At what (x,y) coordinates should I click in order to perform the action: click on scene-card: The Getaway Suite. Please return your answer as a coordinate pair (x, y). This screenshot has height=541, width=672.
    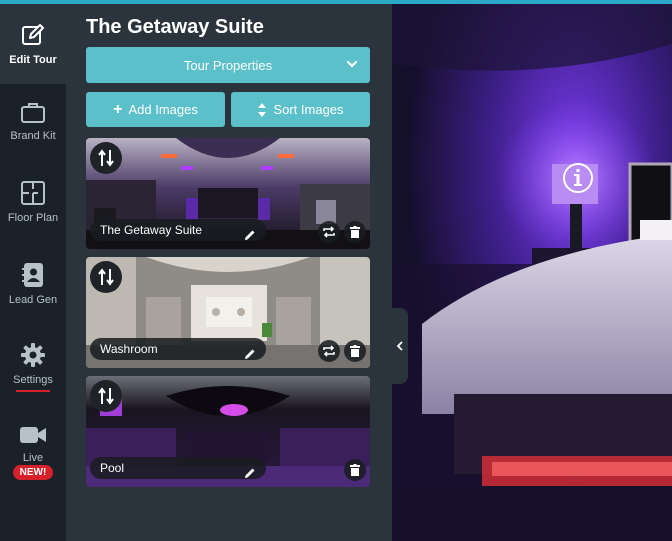
    Looking at the image, I should click on (228, 193).